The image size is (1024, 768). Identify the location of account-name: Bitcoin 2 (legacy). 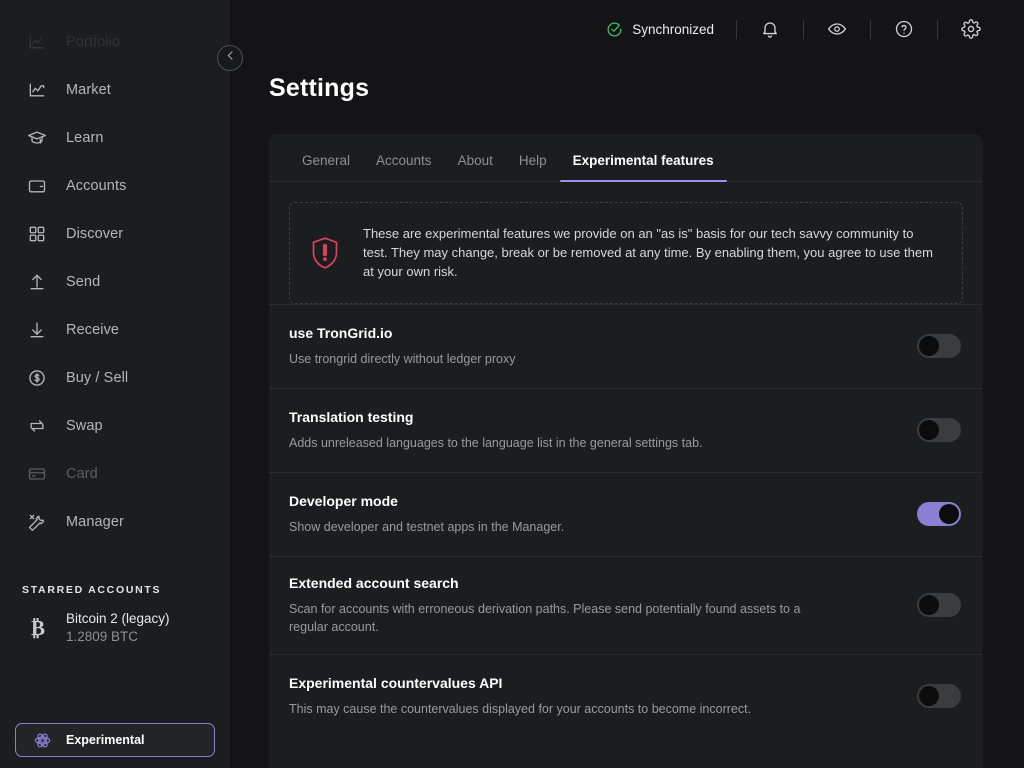
(118, 618).